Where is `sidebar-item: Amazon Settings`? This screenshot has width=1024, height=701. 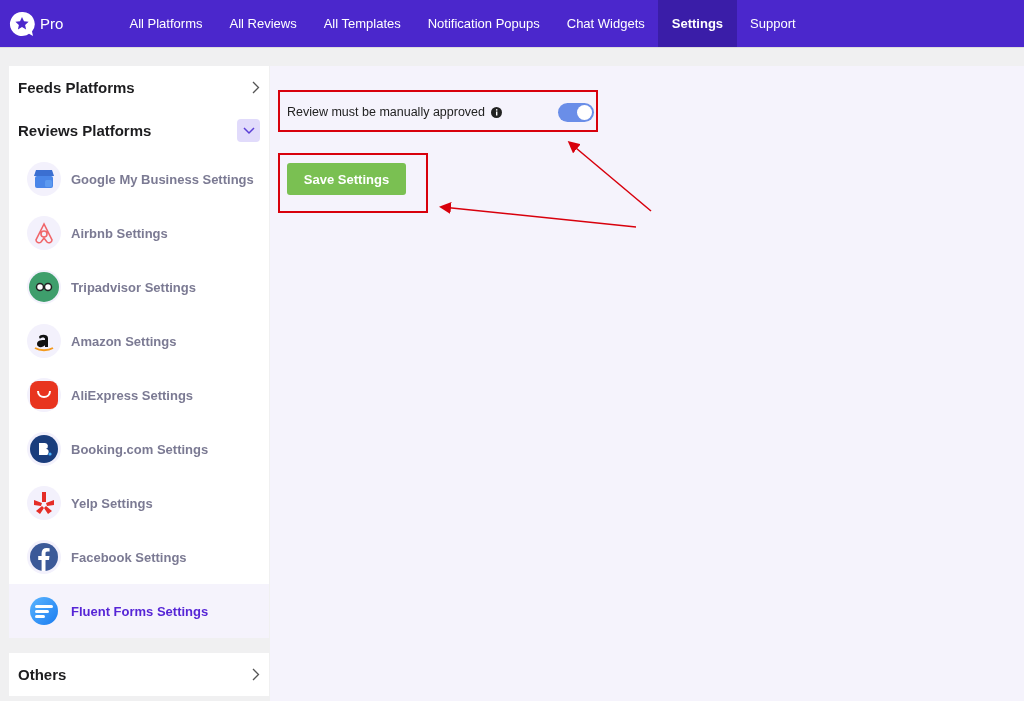 sidebar-item: Amazon Settings is located at coordinates (139, 341).